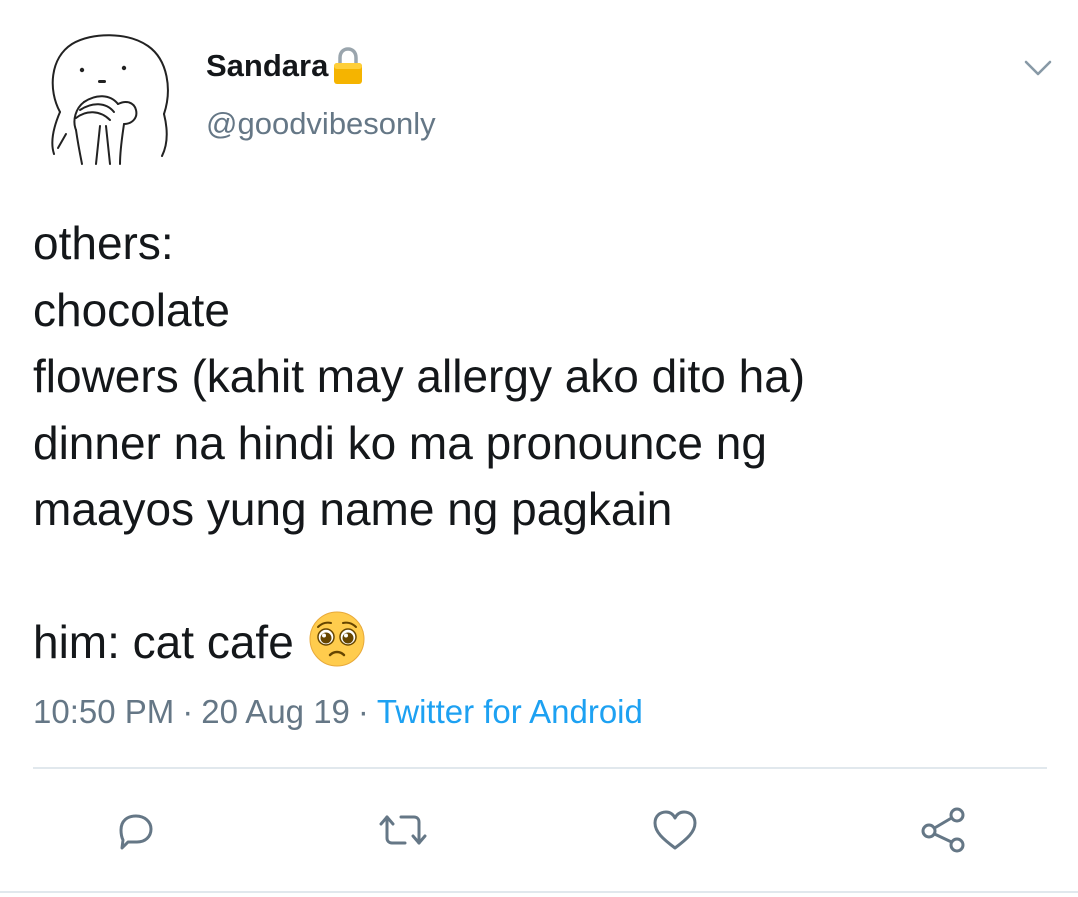 This screenshot has height=897, width=1078. What do you see at coordinates (337, 639) in the screenshot?
I see `pleading-face-emoji` at bounding box center [337, 639].